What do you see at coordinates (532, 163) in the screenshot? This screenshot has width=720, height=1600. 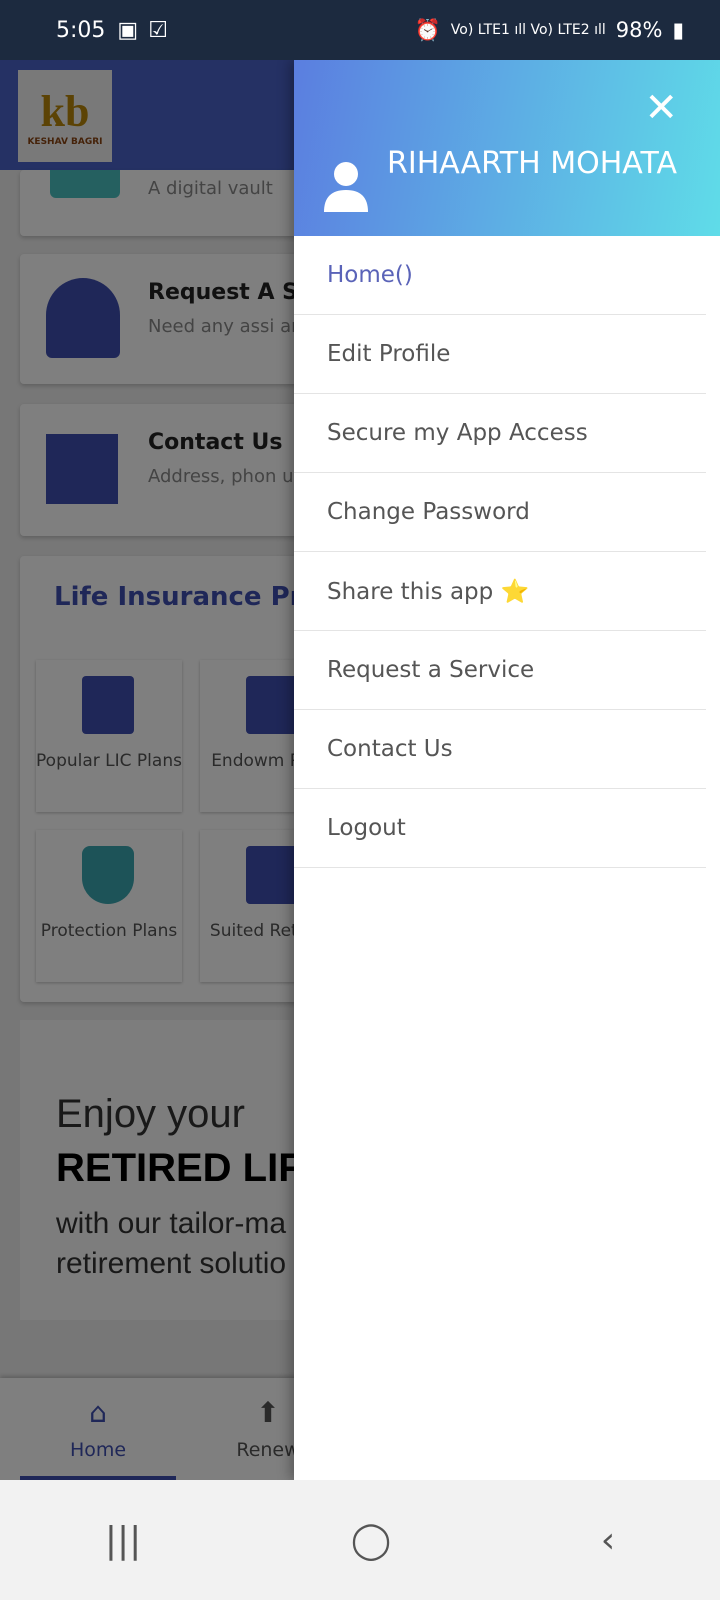 I see `user-name: RIHAARTH MOHATA` at bounding box center [532, 163].